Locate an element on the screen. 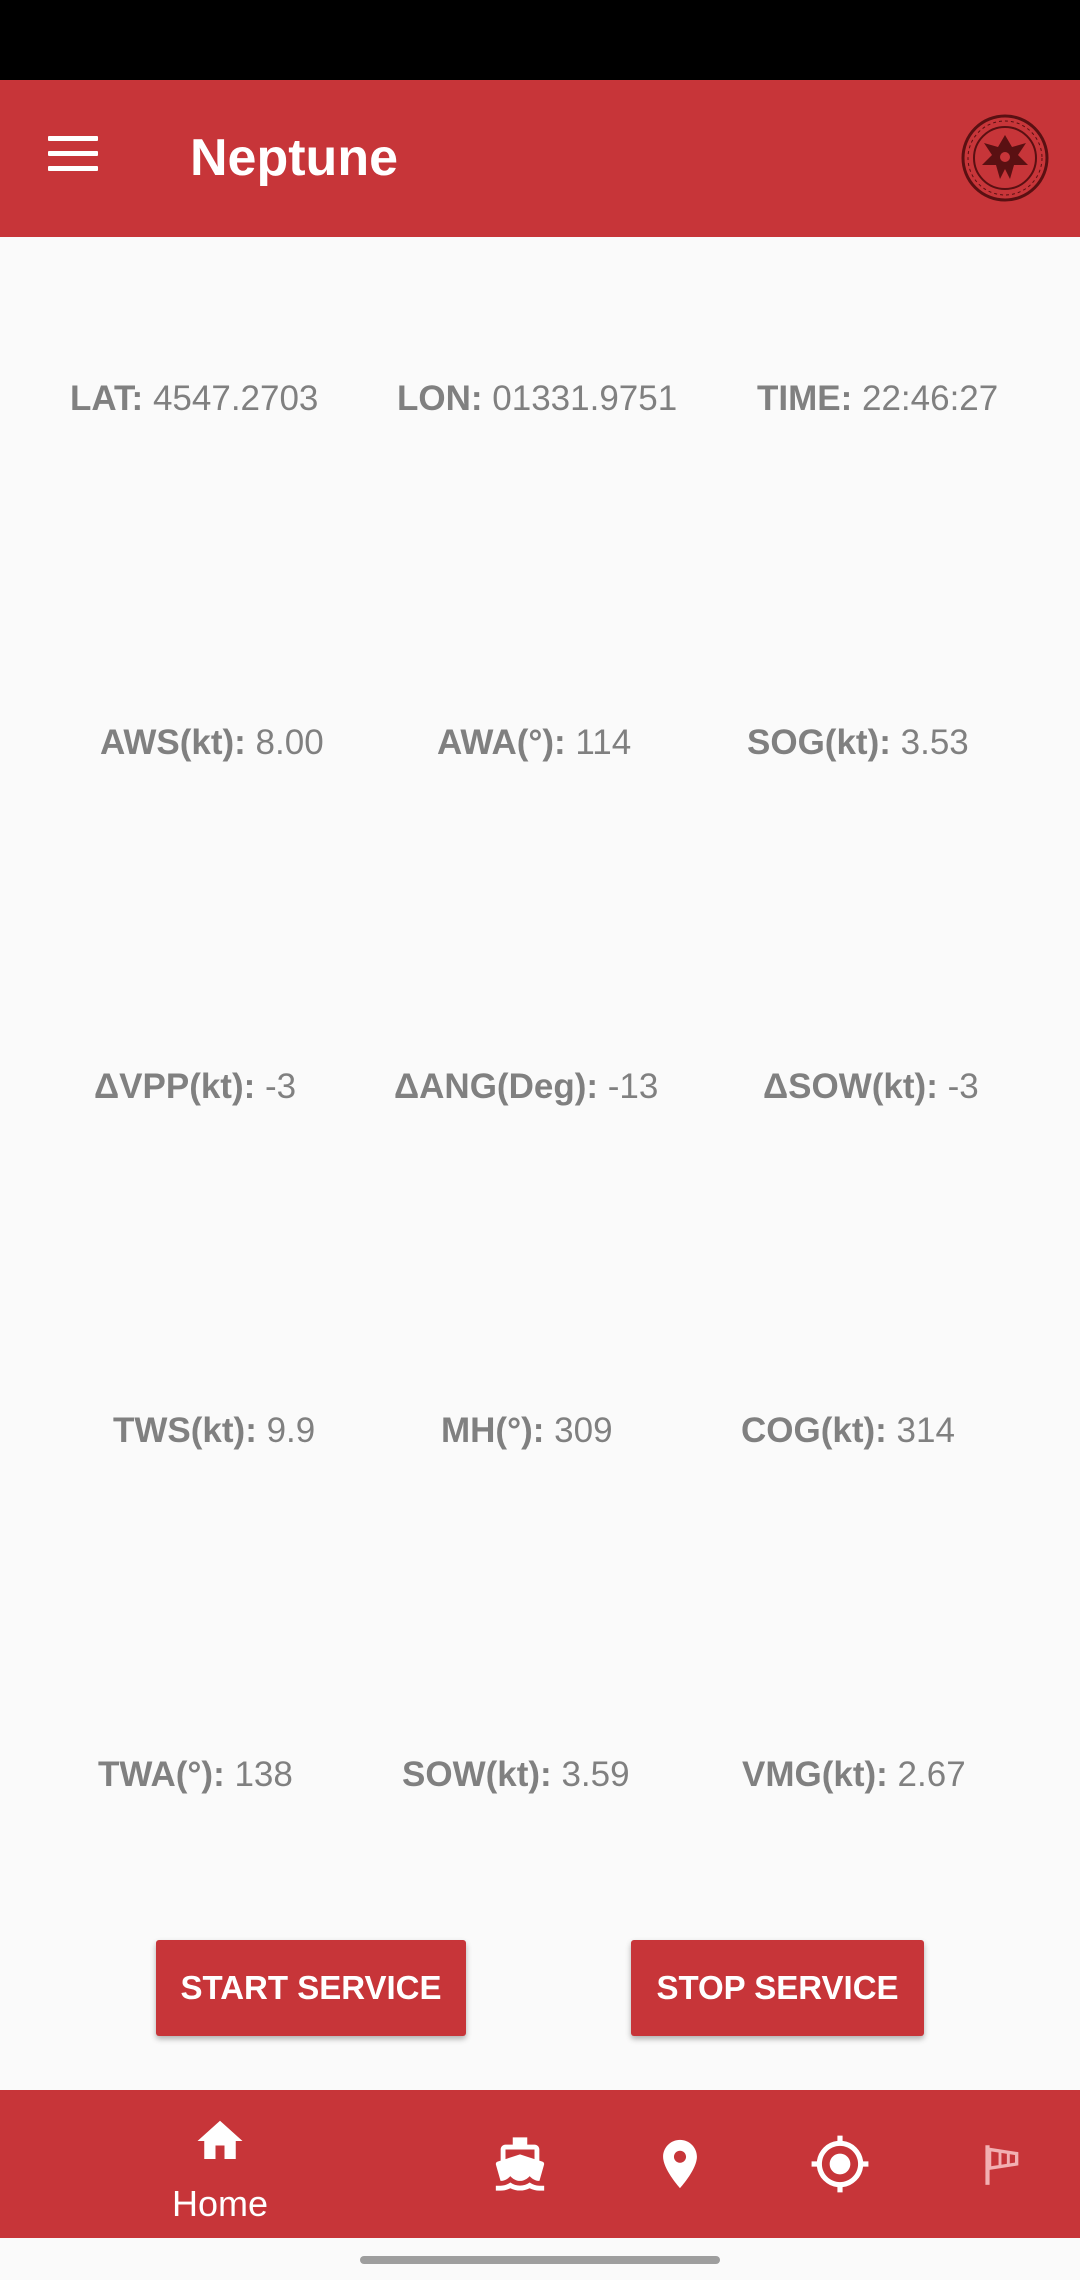 Image resolution: width=1080 pixels, height=2280 pixels. reading-value: 3.53 is located at coordinates (934, 742).